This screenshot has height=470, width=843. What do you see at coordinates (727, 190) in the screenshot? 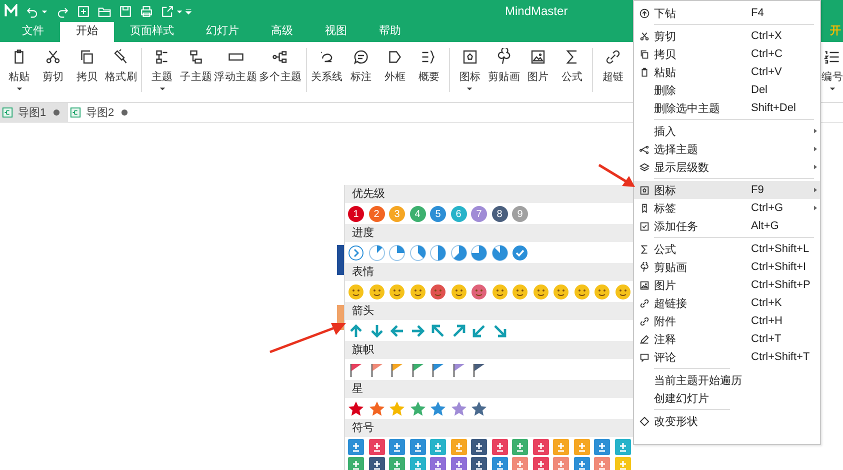
I see `menu-item: 图标 F9` at bounding box center [727, 190].